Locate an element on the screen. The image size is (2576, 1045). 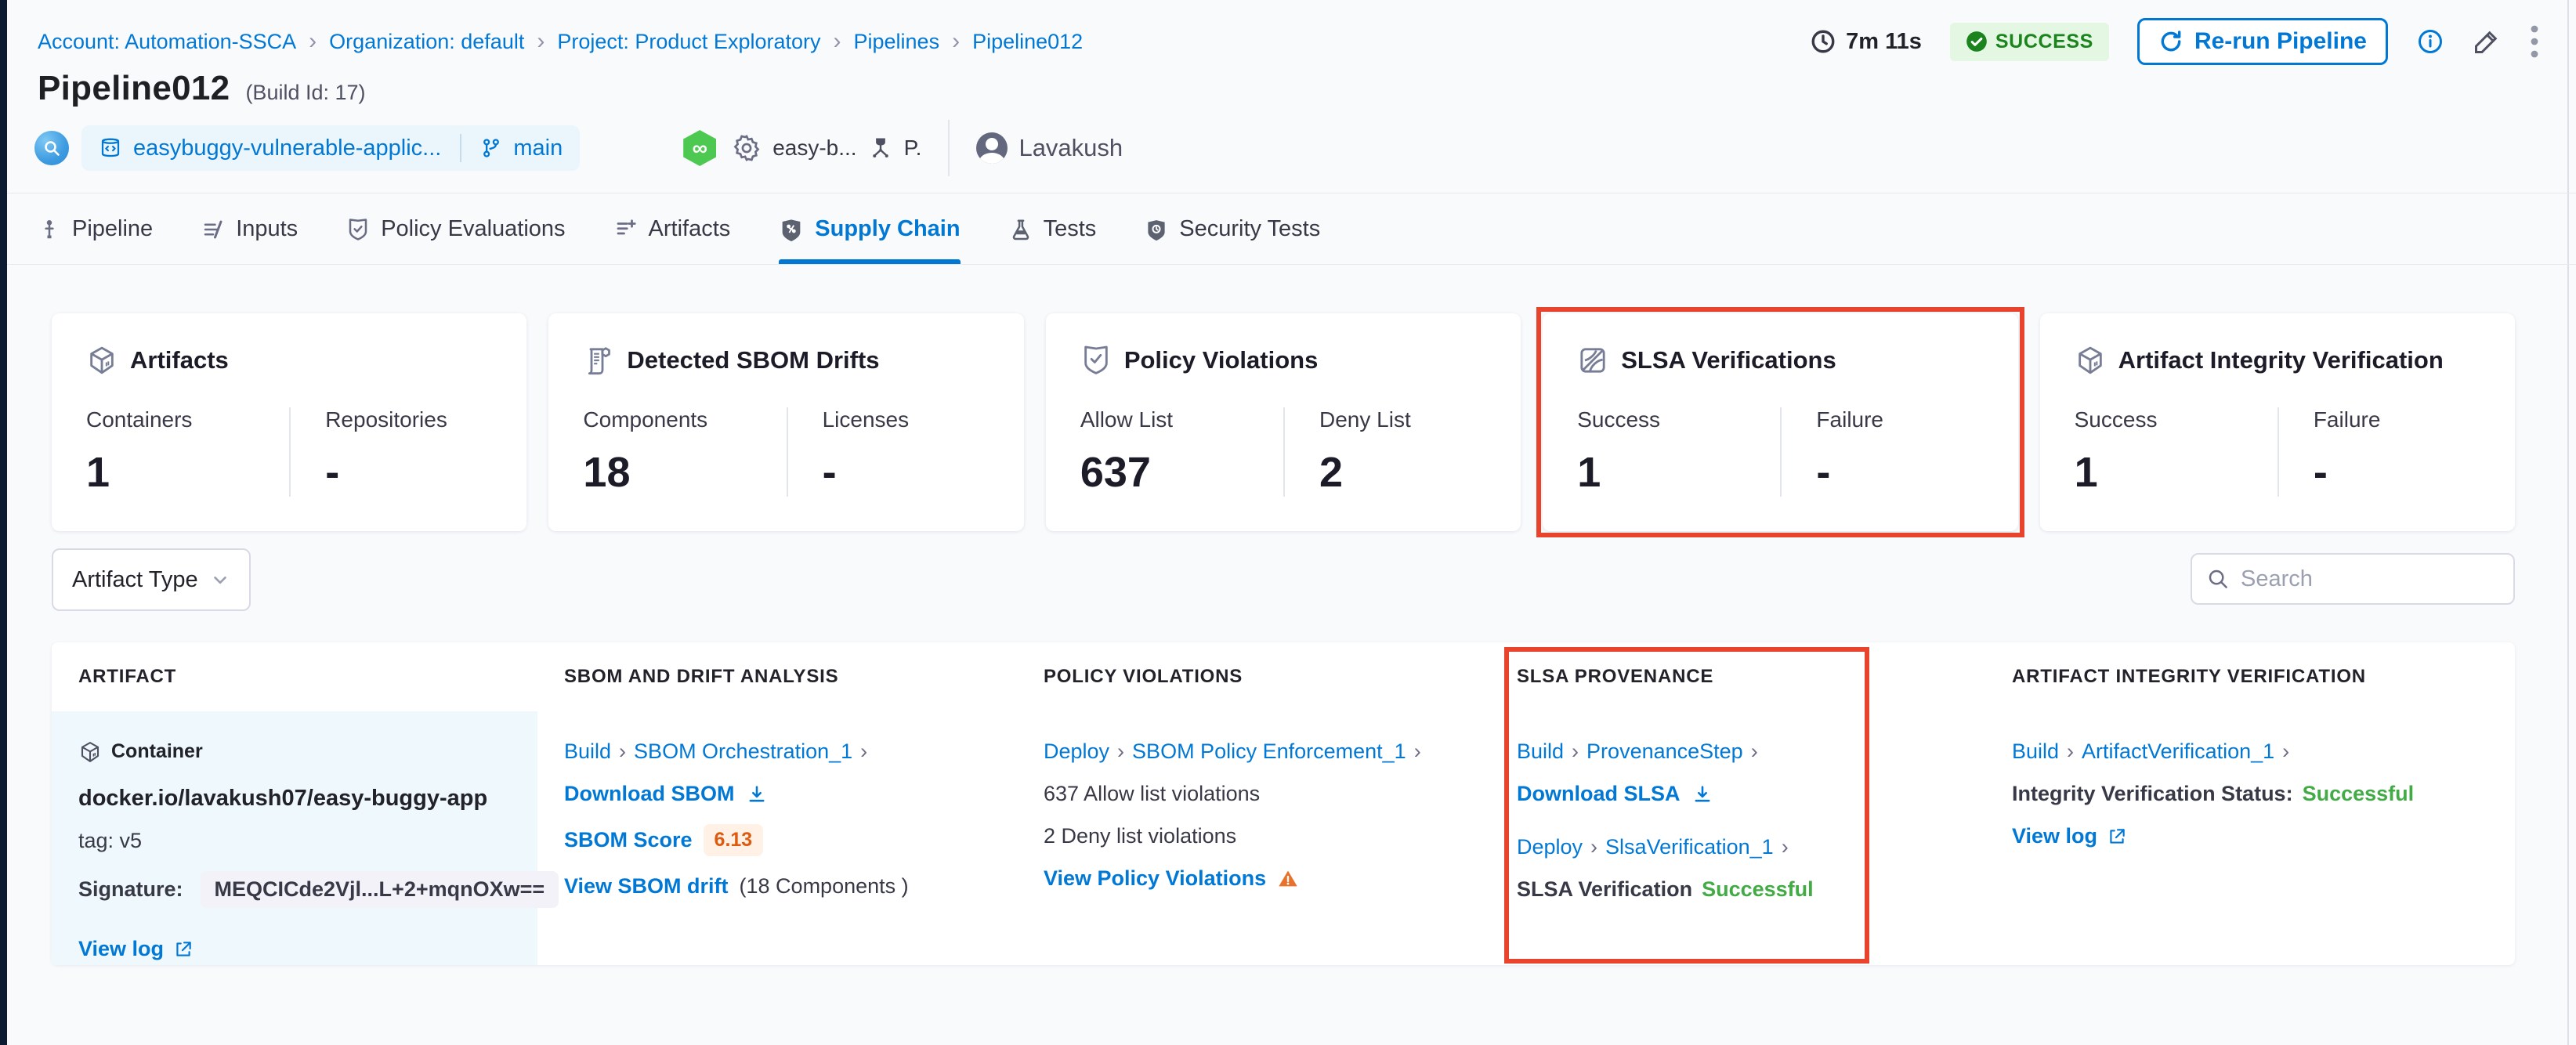
breadcrumb-organization: Organization: default is located at coordinates (427, 42).